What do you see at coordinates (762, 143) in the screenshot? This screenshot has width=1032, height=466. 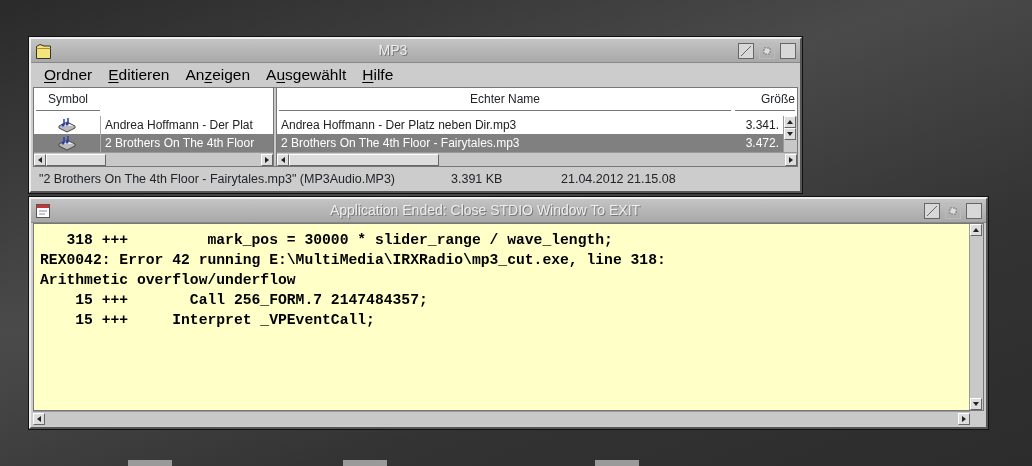 I see `table-cell-text: 3.472.` at bounding box center [762, 143].